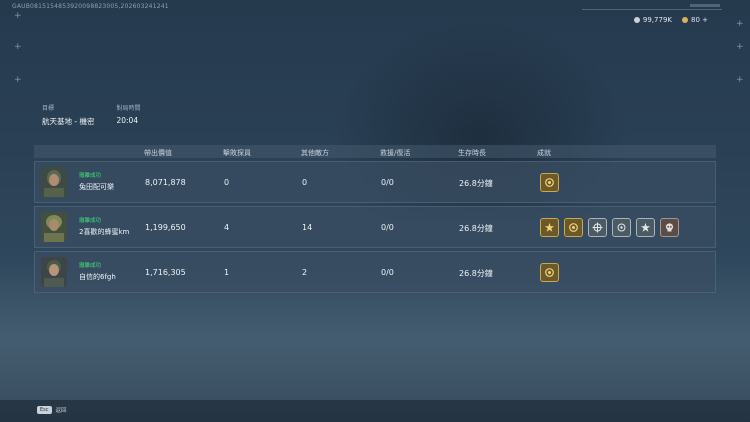  I want to click on time-value: 20:04, so click(127, 120).